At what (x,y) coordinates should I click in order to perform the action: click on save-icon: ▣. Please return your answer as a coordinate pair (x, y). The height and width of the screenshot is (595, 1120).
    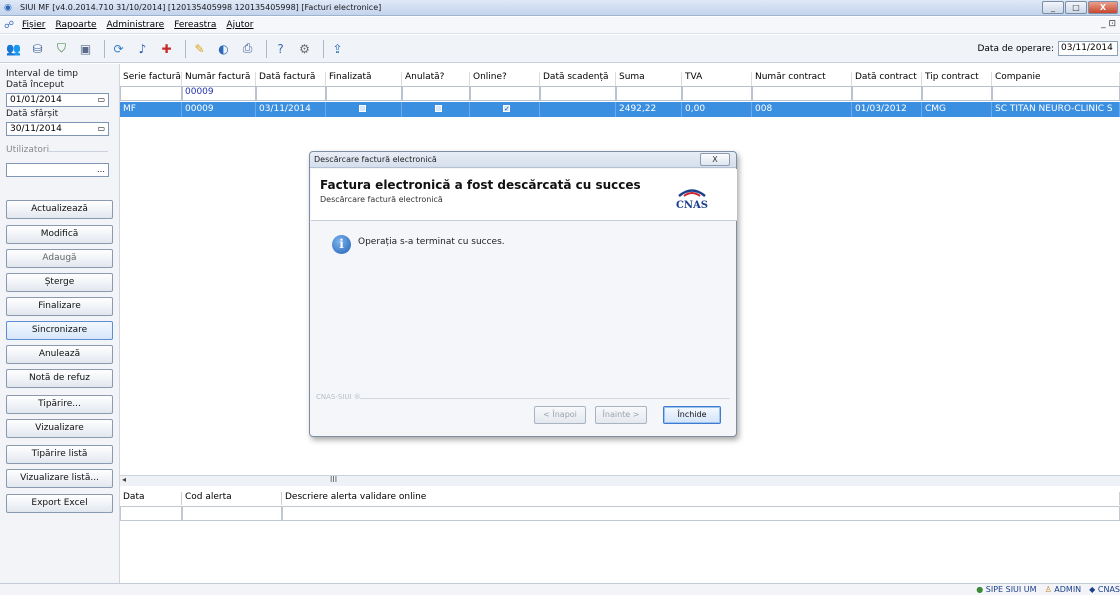
    Looking at the image, I should click on (85, 48).